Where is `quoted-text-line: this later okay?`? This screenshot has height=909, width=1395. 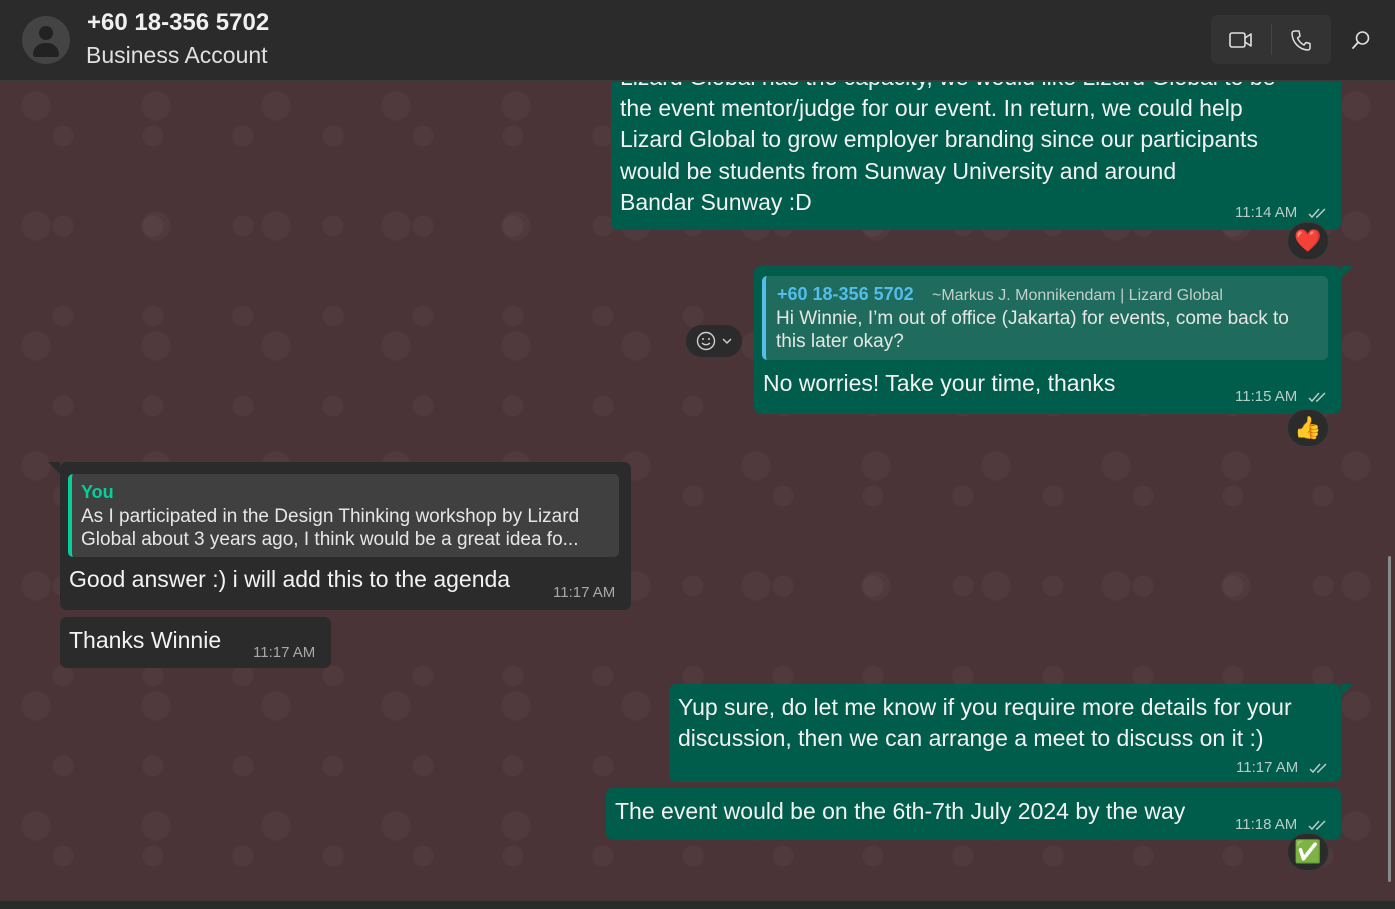
quoted-text-line: this later okay? is located at coordinates (840, 341).